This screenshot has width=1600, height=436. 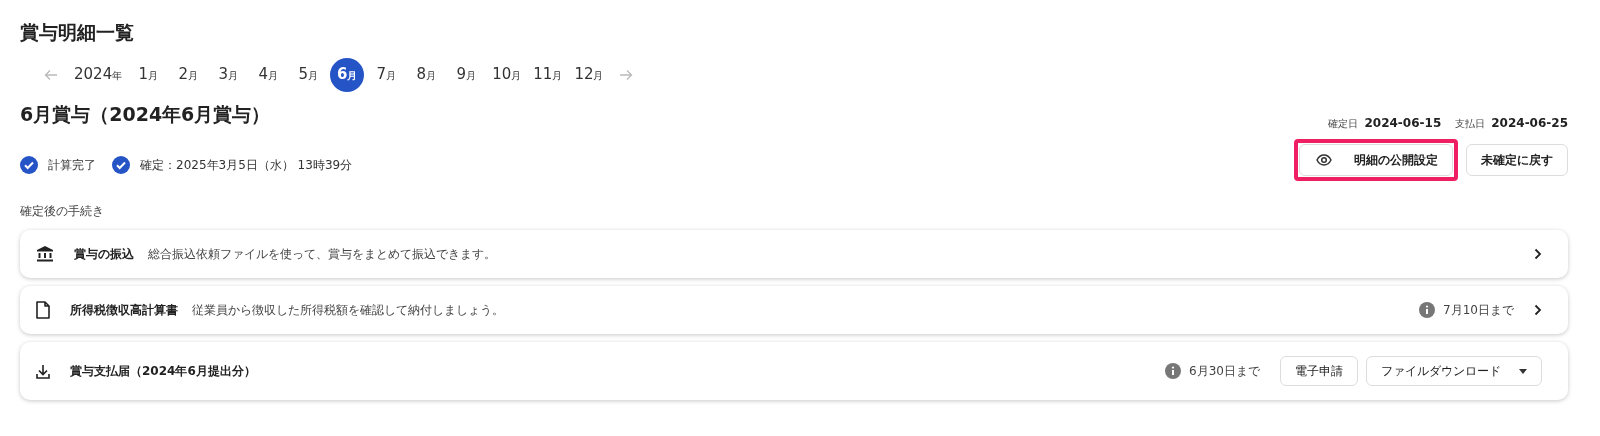 What do you see at coordinates (589, 75) in the screenshot?
I see `month-tab: 12月` at bounding box center [589, 75].